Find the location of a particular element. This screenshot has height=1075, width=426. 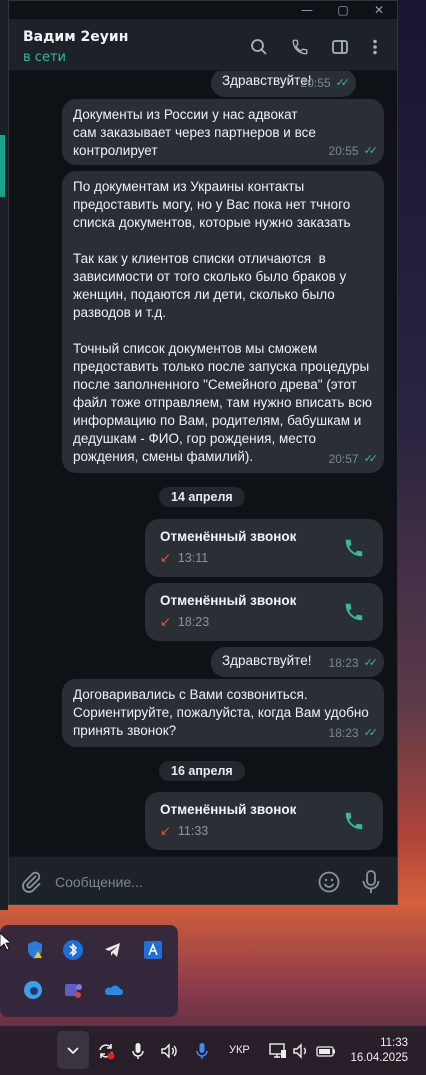

microphone-tray-icon is located at coordinates (138, 1051).